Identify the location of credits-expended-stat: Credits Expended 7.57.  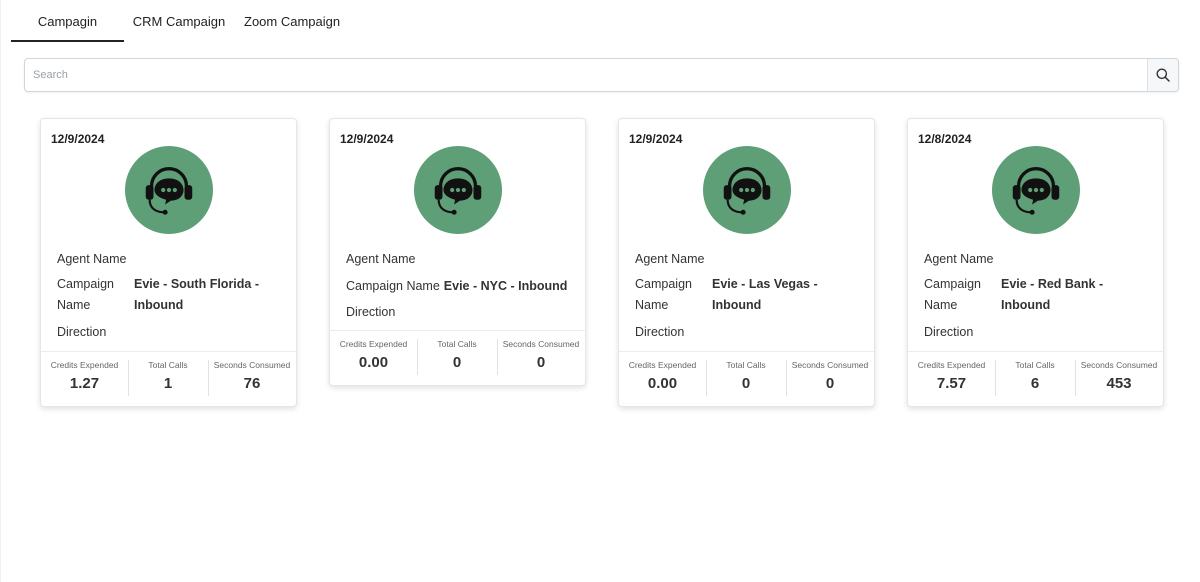
(951, 376).